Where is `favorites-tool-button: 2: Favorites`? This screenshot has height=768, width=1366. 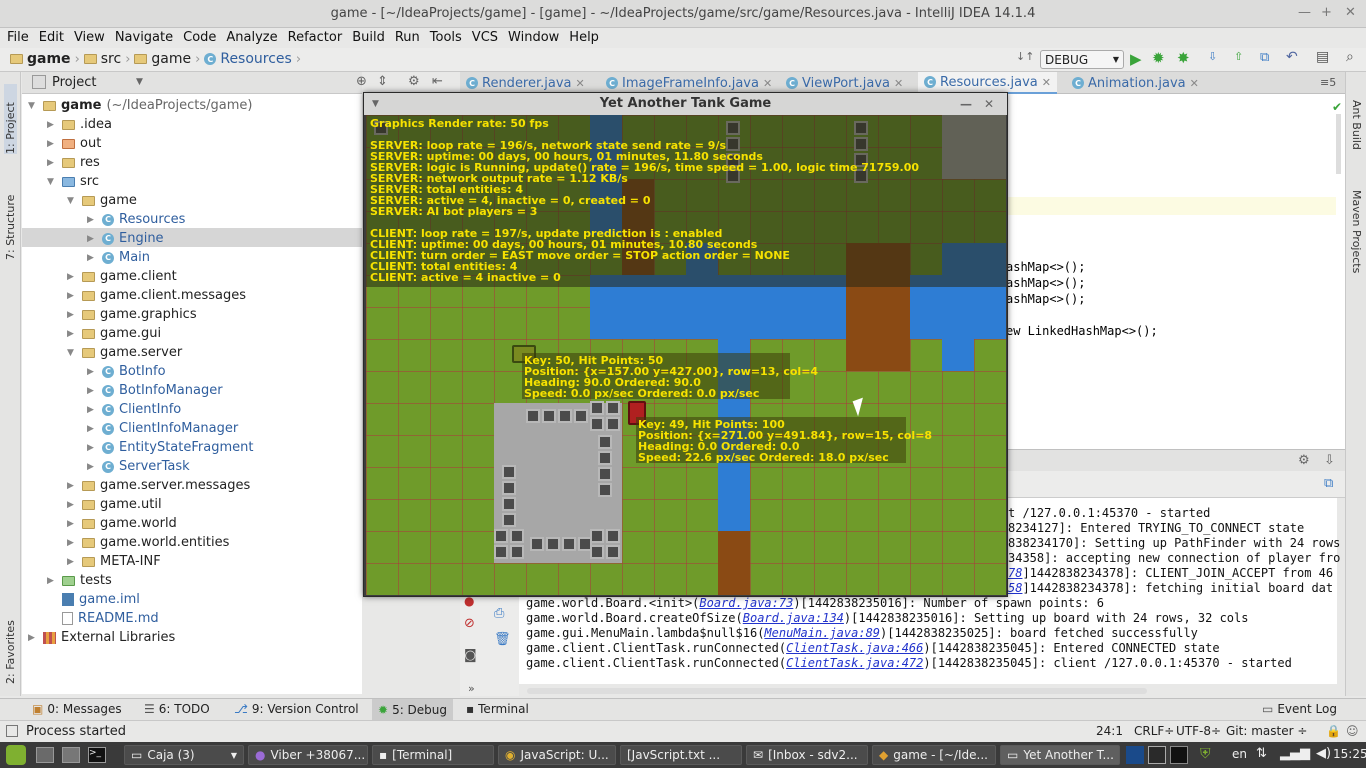
favorites-tool-button: 2: Favorites is located at coordinates (10, 644).